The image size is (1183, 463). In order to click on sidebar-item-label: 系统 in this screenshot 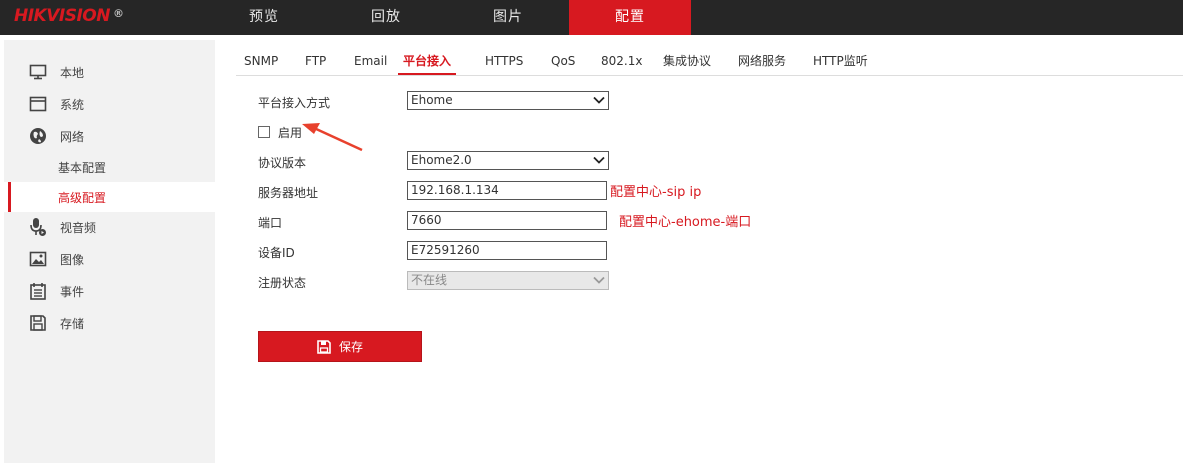, I will do `click(72, 104)`.